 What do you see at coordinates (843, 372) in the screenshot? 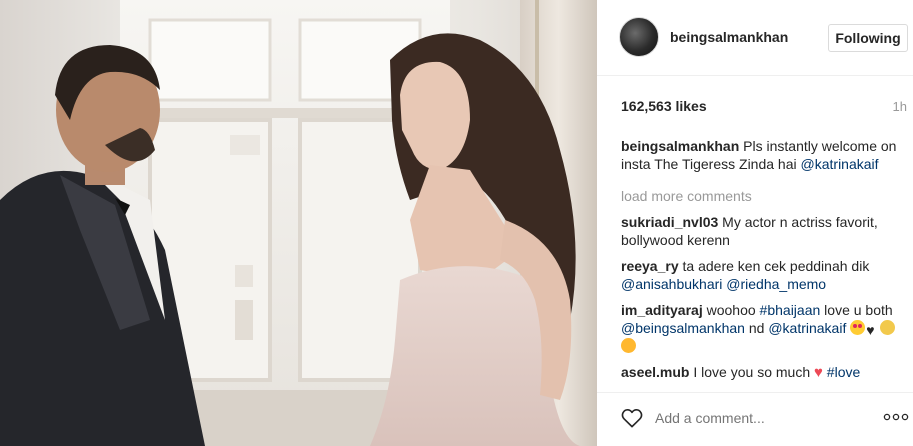
I see `comment-hashtag: #love` at bounding box center [843, 372].